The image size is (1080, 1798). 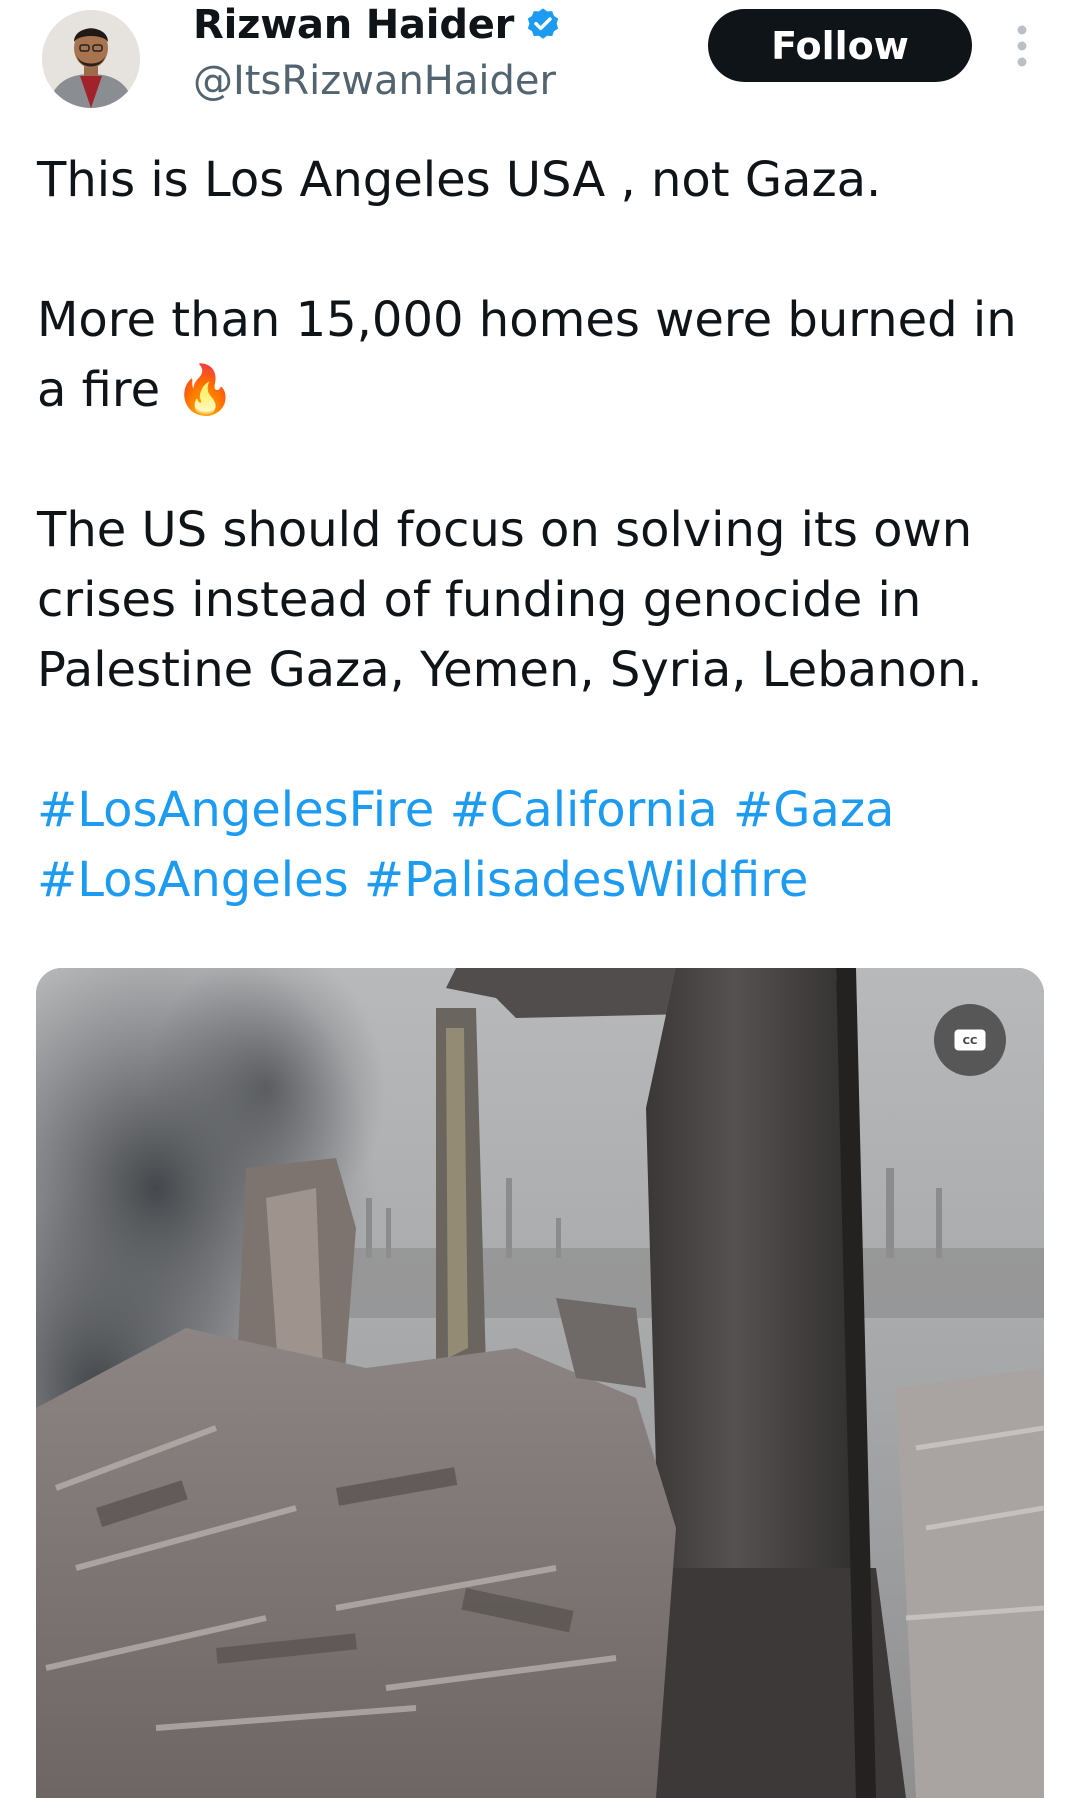 I want to click on avatar, so click(x=91, y=59).